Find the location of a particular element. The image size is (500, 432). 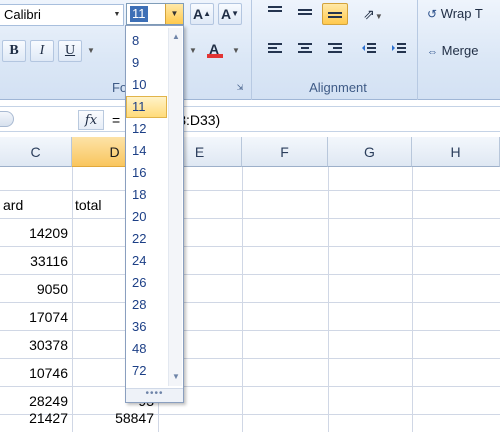

font-size-option: 9 is located at coordinates (146, 63).